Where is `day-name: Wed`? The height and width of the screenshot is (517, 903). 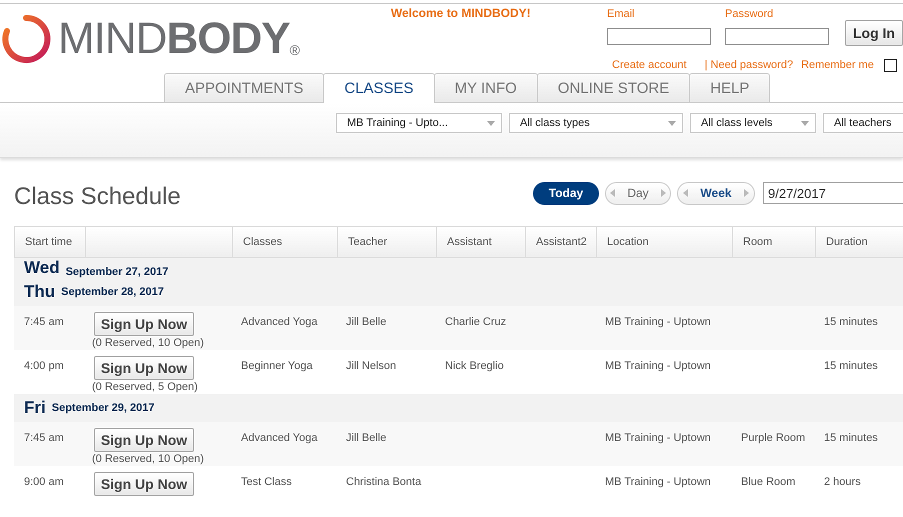
day-name: Wed is located at coordinates (42, 268).